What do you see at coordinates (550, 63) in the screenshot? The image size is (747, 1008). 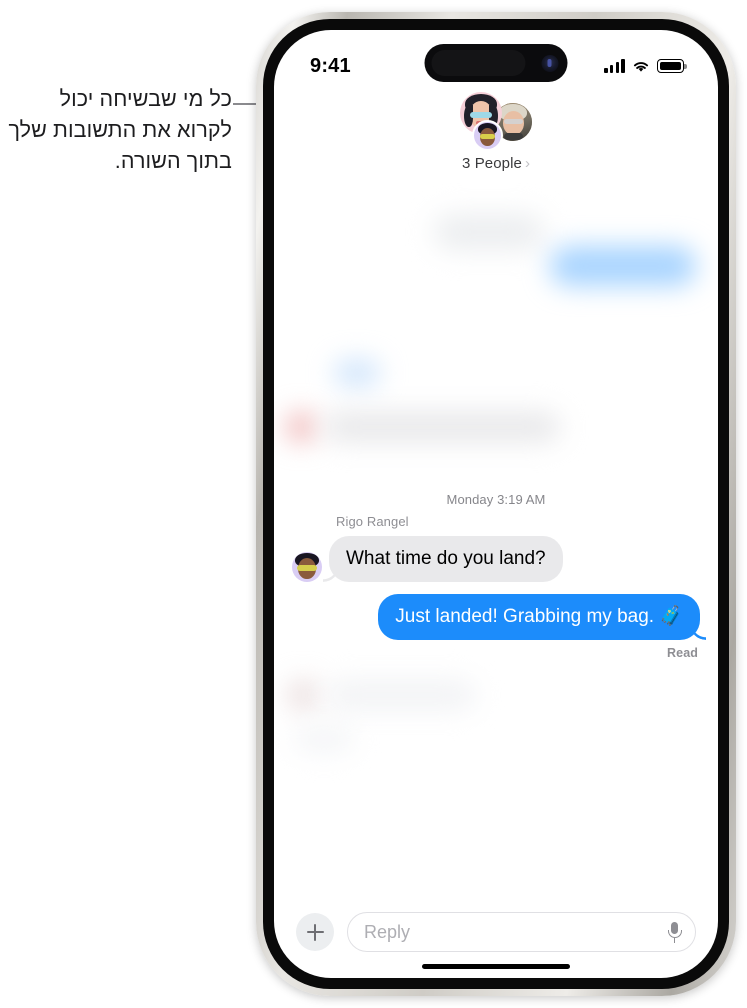 I see `front-camera-icon` at bounding box center [550, 63].